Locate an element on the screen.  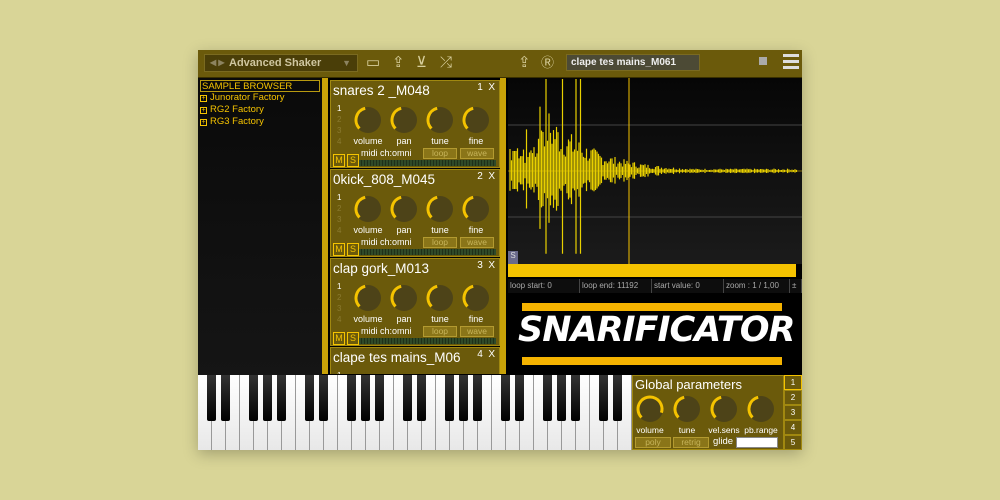
preset-selector: ◀ ▶ Advanced Shaker ▼ is located at coordinates (281, 63).